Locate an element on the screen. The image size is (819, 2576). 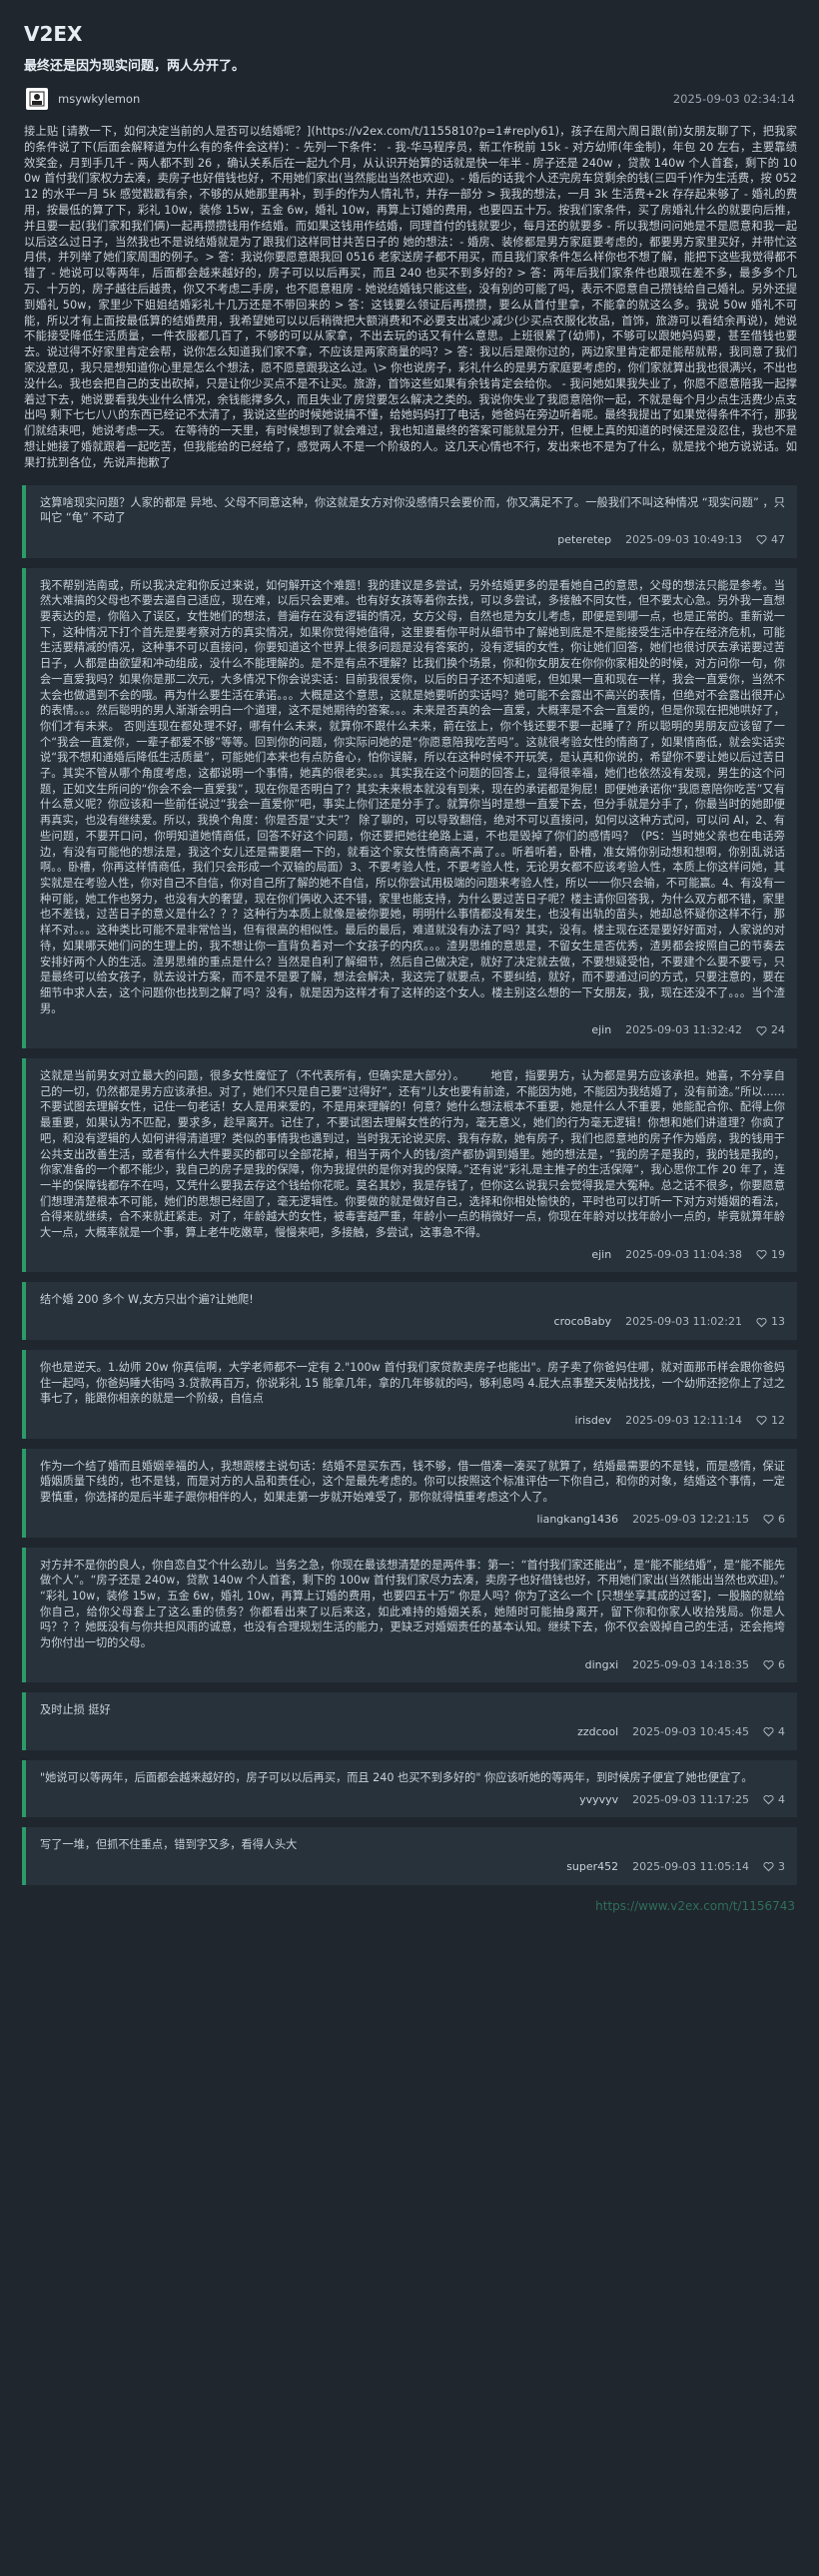
reply-time: 2025-09-03 10:45:45 is located at coordinates (690, 1732).